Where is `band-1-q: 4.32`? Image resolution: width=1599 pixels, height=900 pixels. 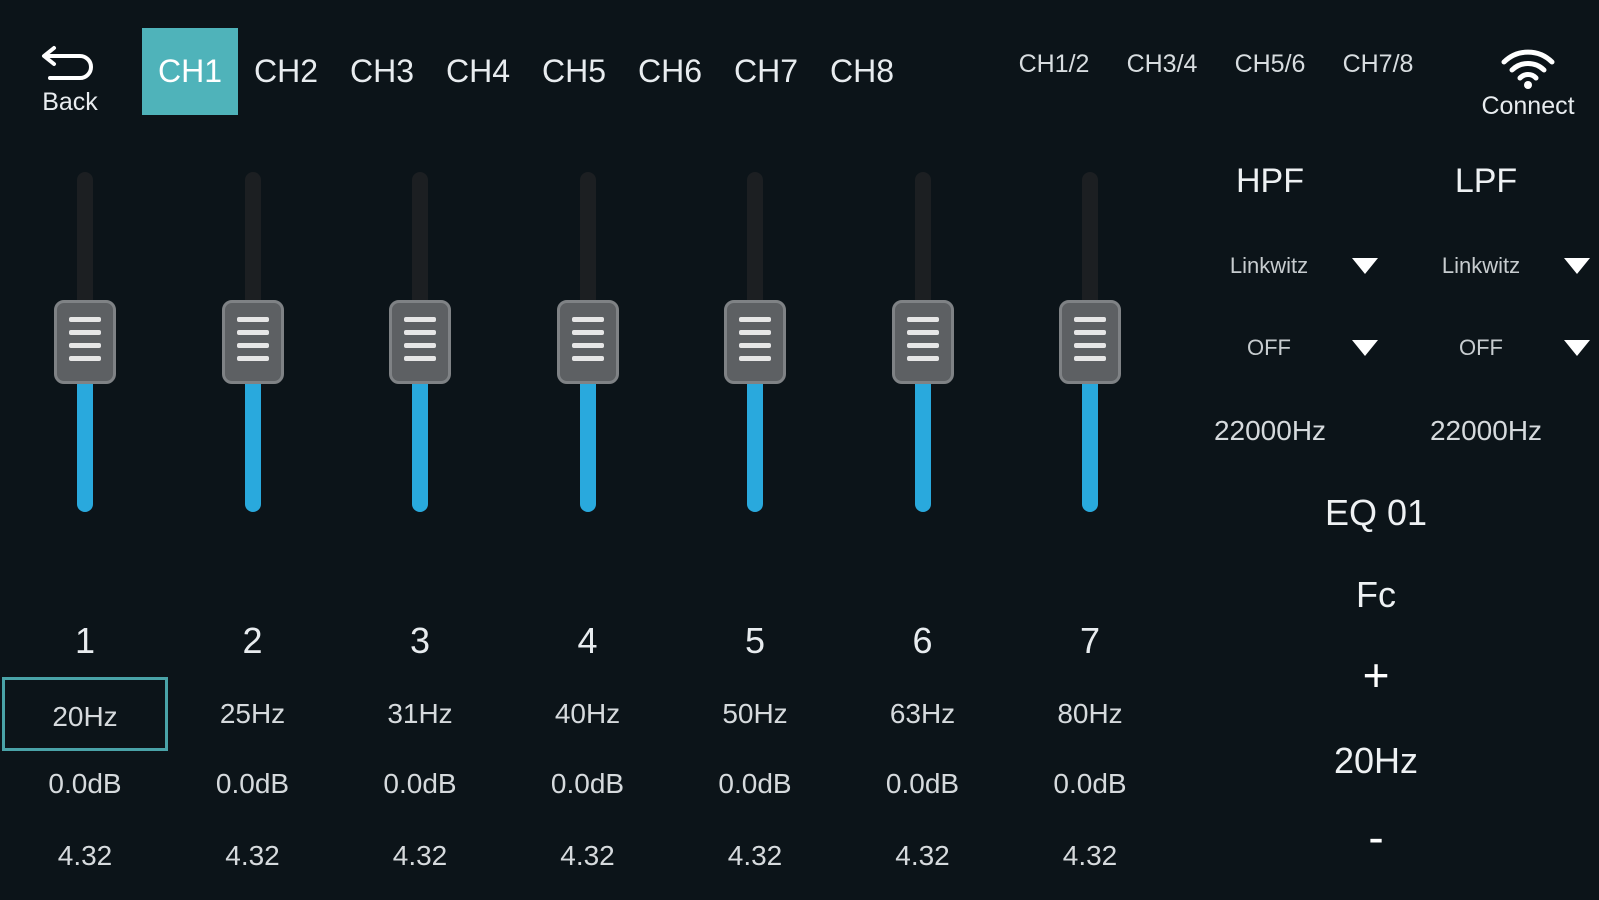
band-1-q: 4.32 is located at coordinates (85, 856).